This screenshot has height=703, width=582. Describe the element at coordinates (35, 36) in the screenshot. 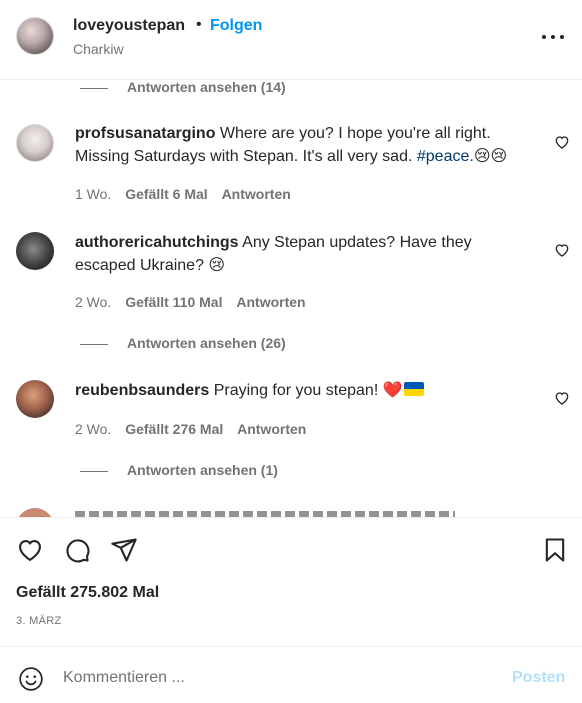

I see `author-avatar` at that location.